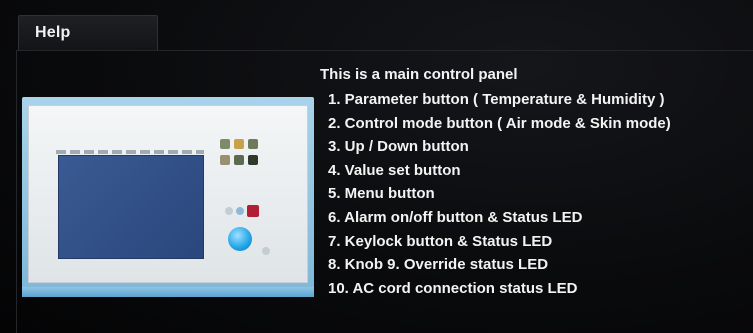  What do you see at coordinates (440, 241) in the screenshot?
I see `help-item: 7. Keylock button & Status LED` at bounding box center [440, 241].